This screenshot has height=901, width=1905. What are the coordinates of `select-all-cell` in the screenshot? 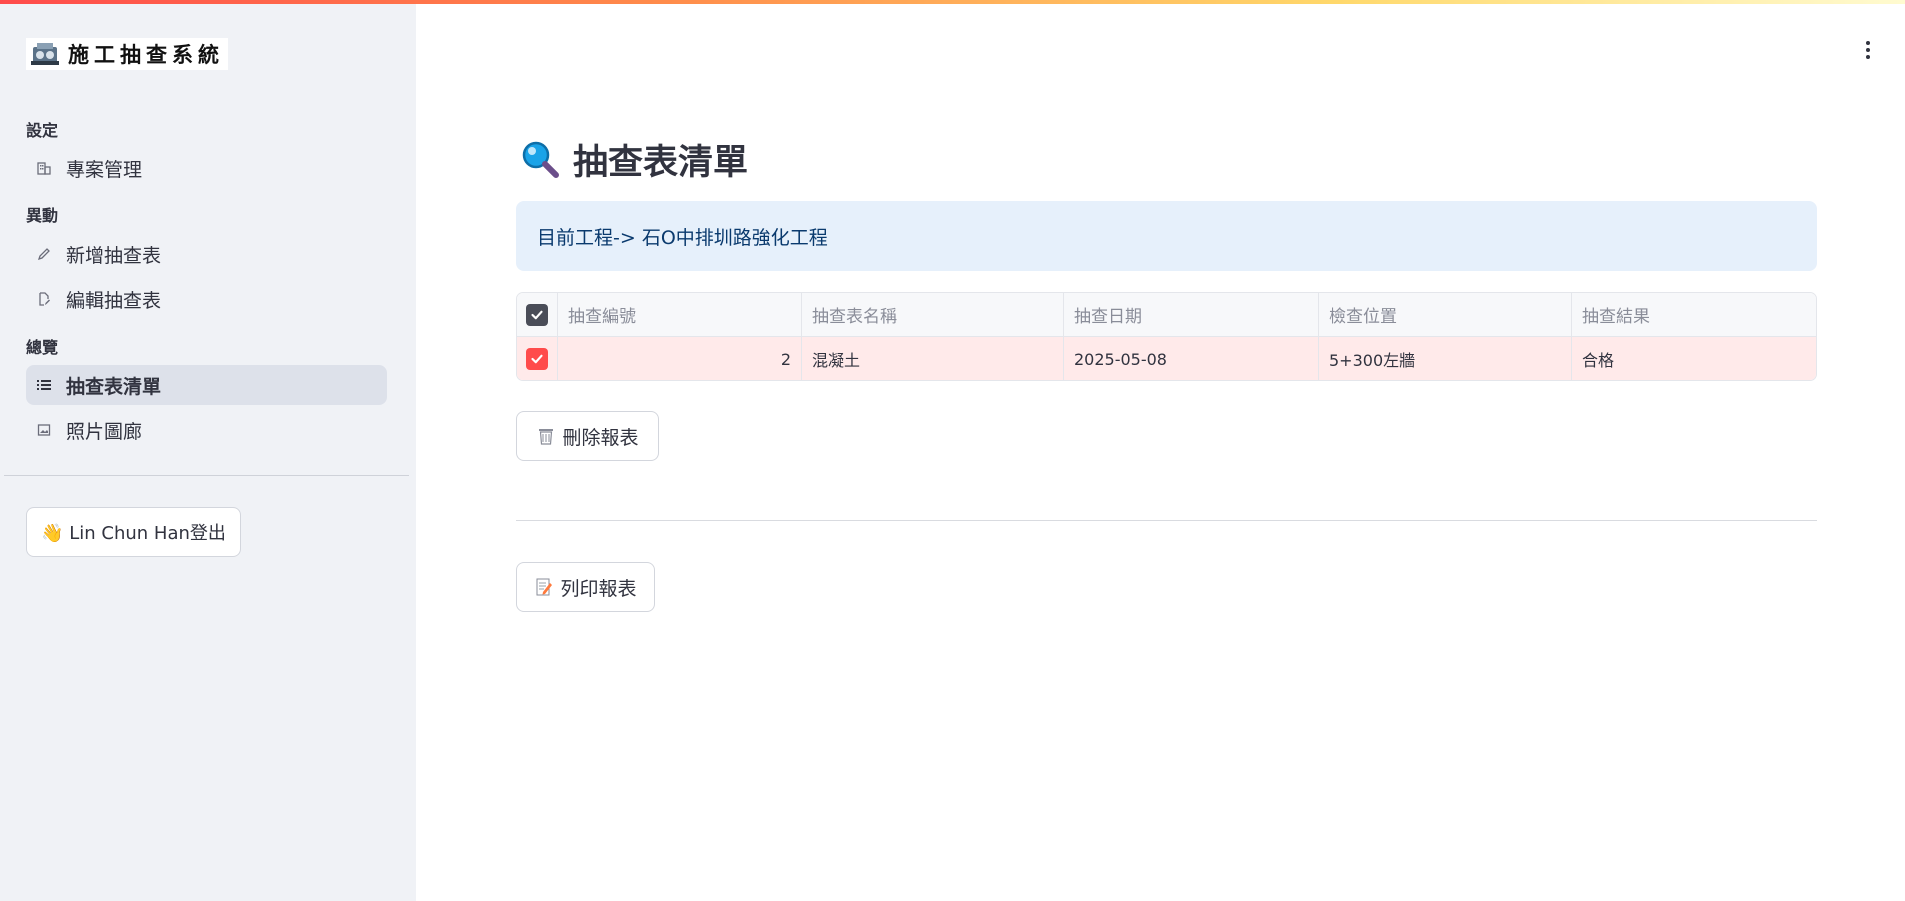 It's located at (537, 314).